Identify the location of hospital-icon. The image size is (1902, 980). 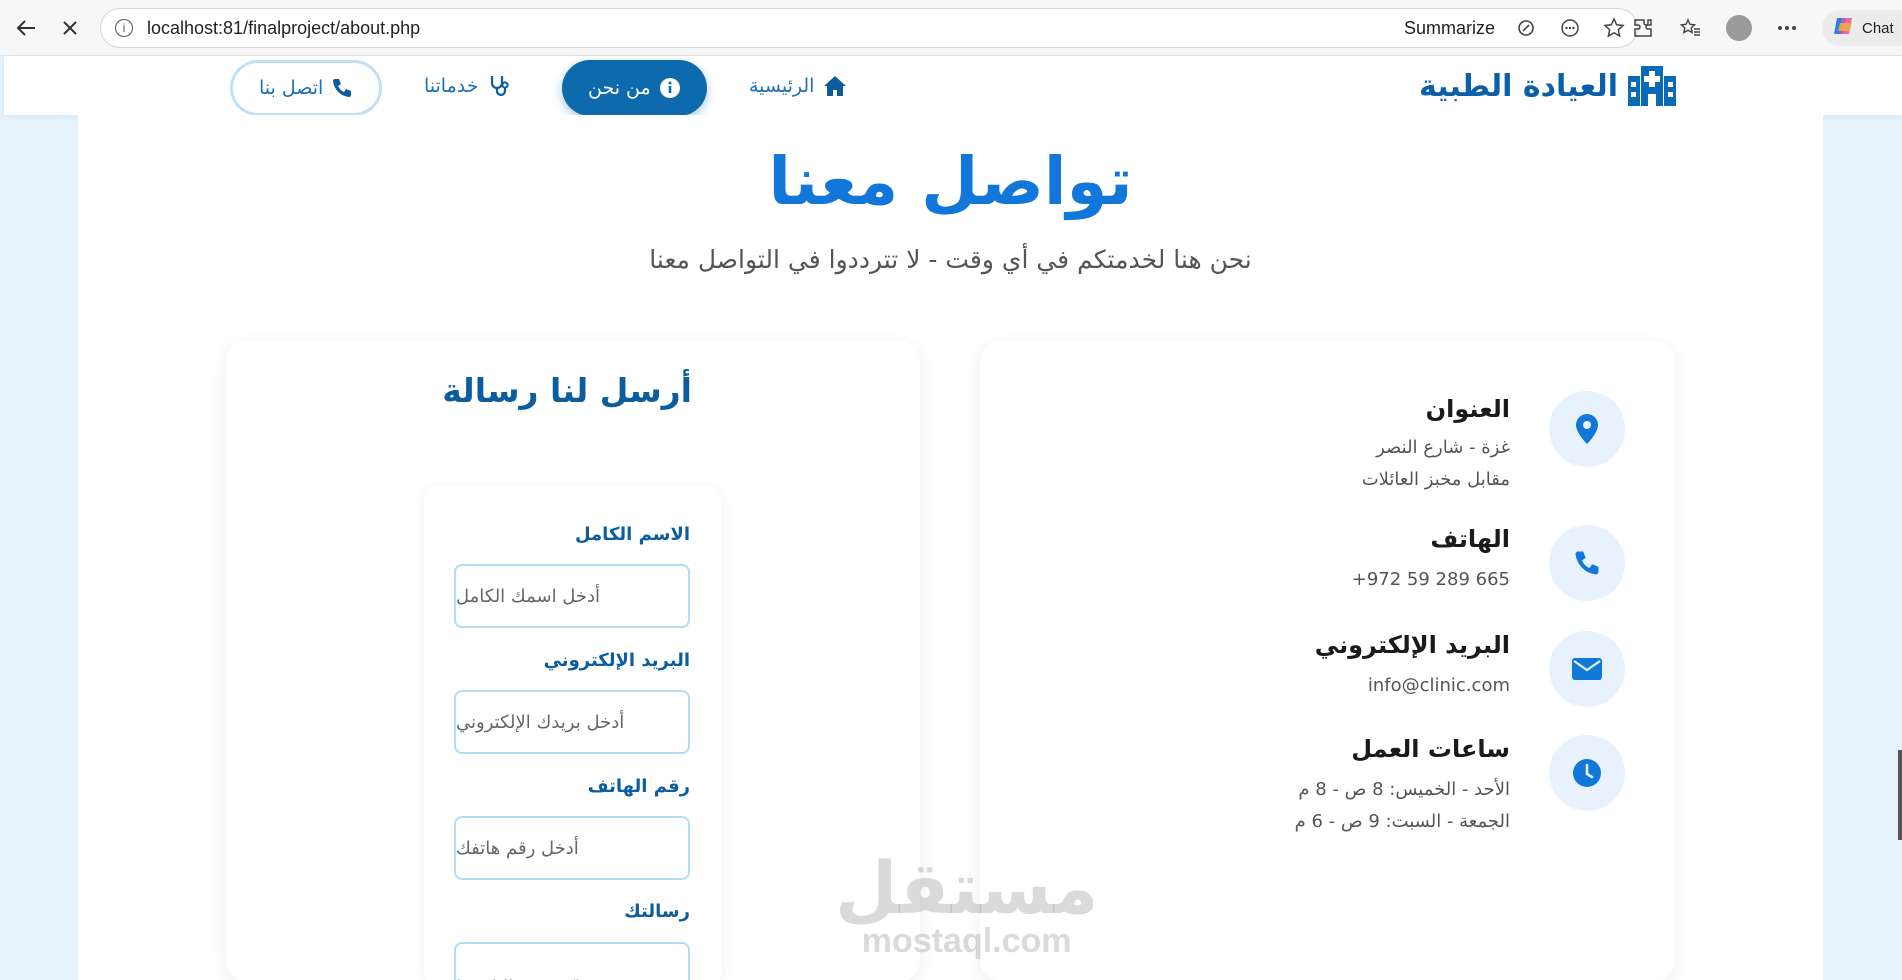
(1652, 86).